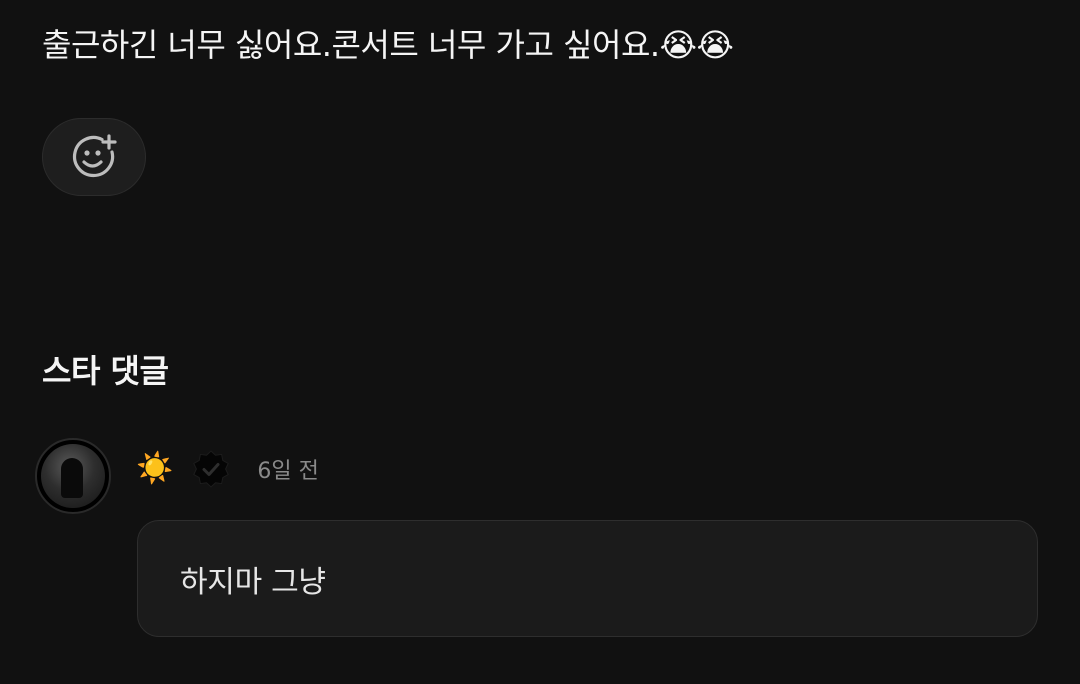  I want to click on avatar-photo, so click(73, 476).